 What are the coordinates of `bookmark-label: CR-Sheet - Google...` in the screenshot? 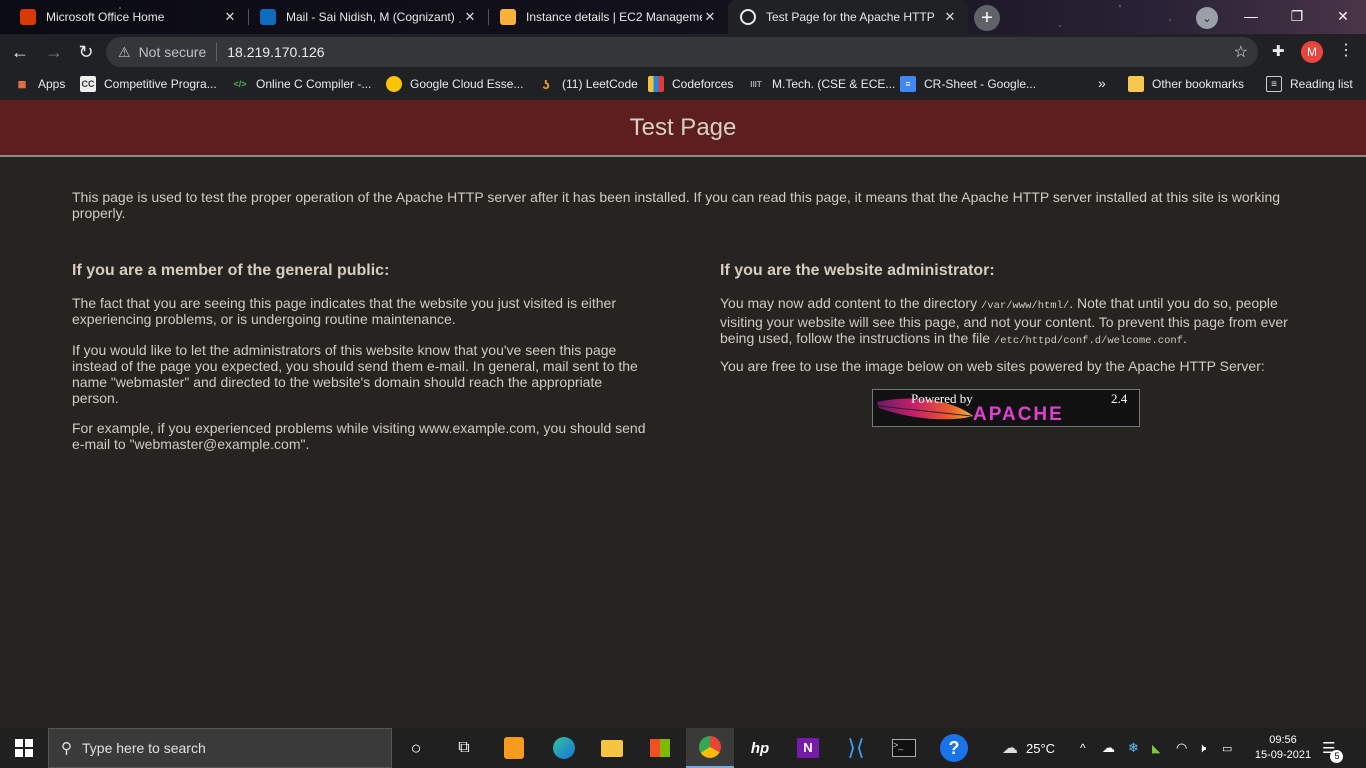 It's located at (980, 84).